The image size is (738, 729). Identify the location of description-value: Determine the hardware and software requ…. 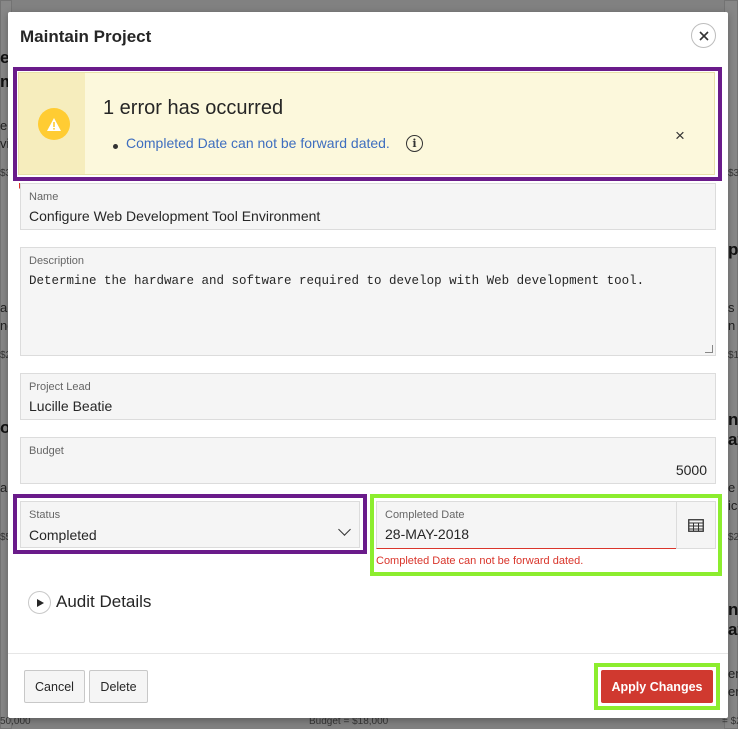
(337, 281).